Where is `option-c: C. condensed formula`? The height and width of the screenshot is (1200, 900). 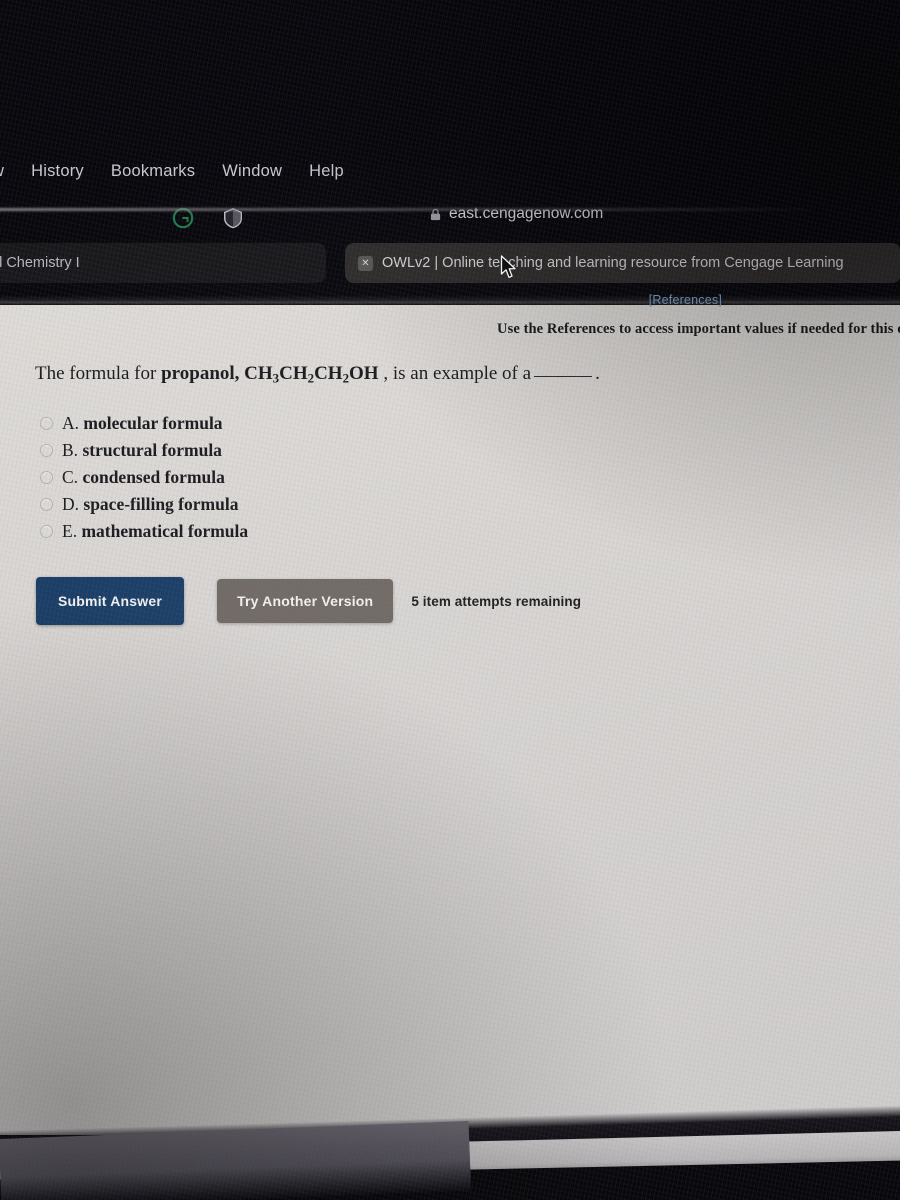 option-c: C. condensed formula is located at coordinates (144, 477).